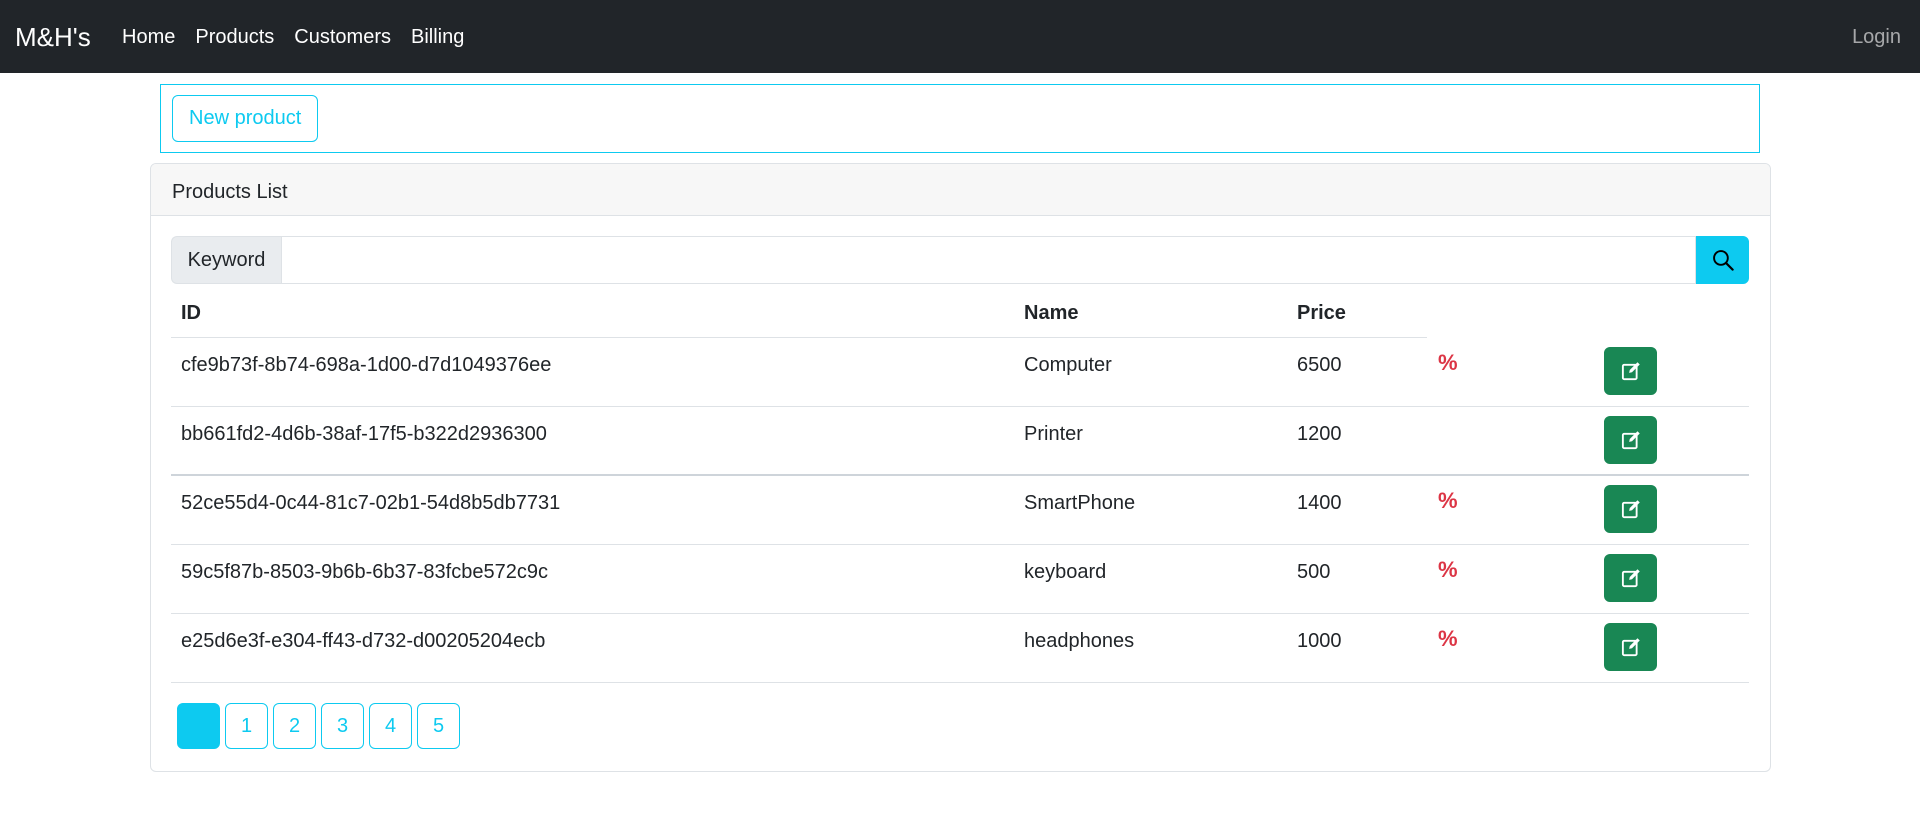 This screenshot has height=831, width=1920. What do you see at coordinates (246, 726) in the screenshot?
I see `page-button-1: 1` at bounding box center [246, 726].